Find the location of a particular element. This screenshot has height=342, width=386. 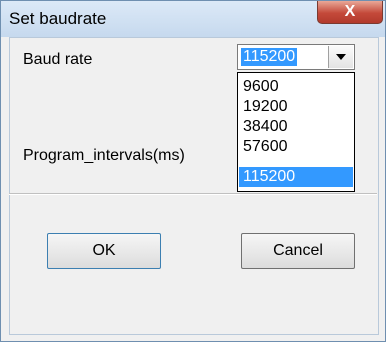

close-icon: X is located at coordinates (350, 11).